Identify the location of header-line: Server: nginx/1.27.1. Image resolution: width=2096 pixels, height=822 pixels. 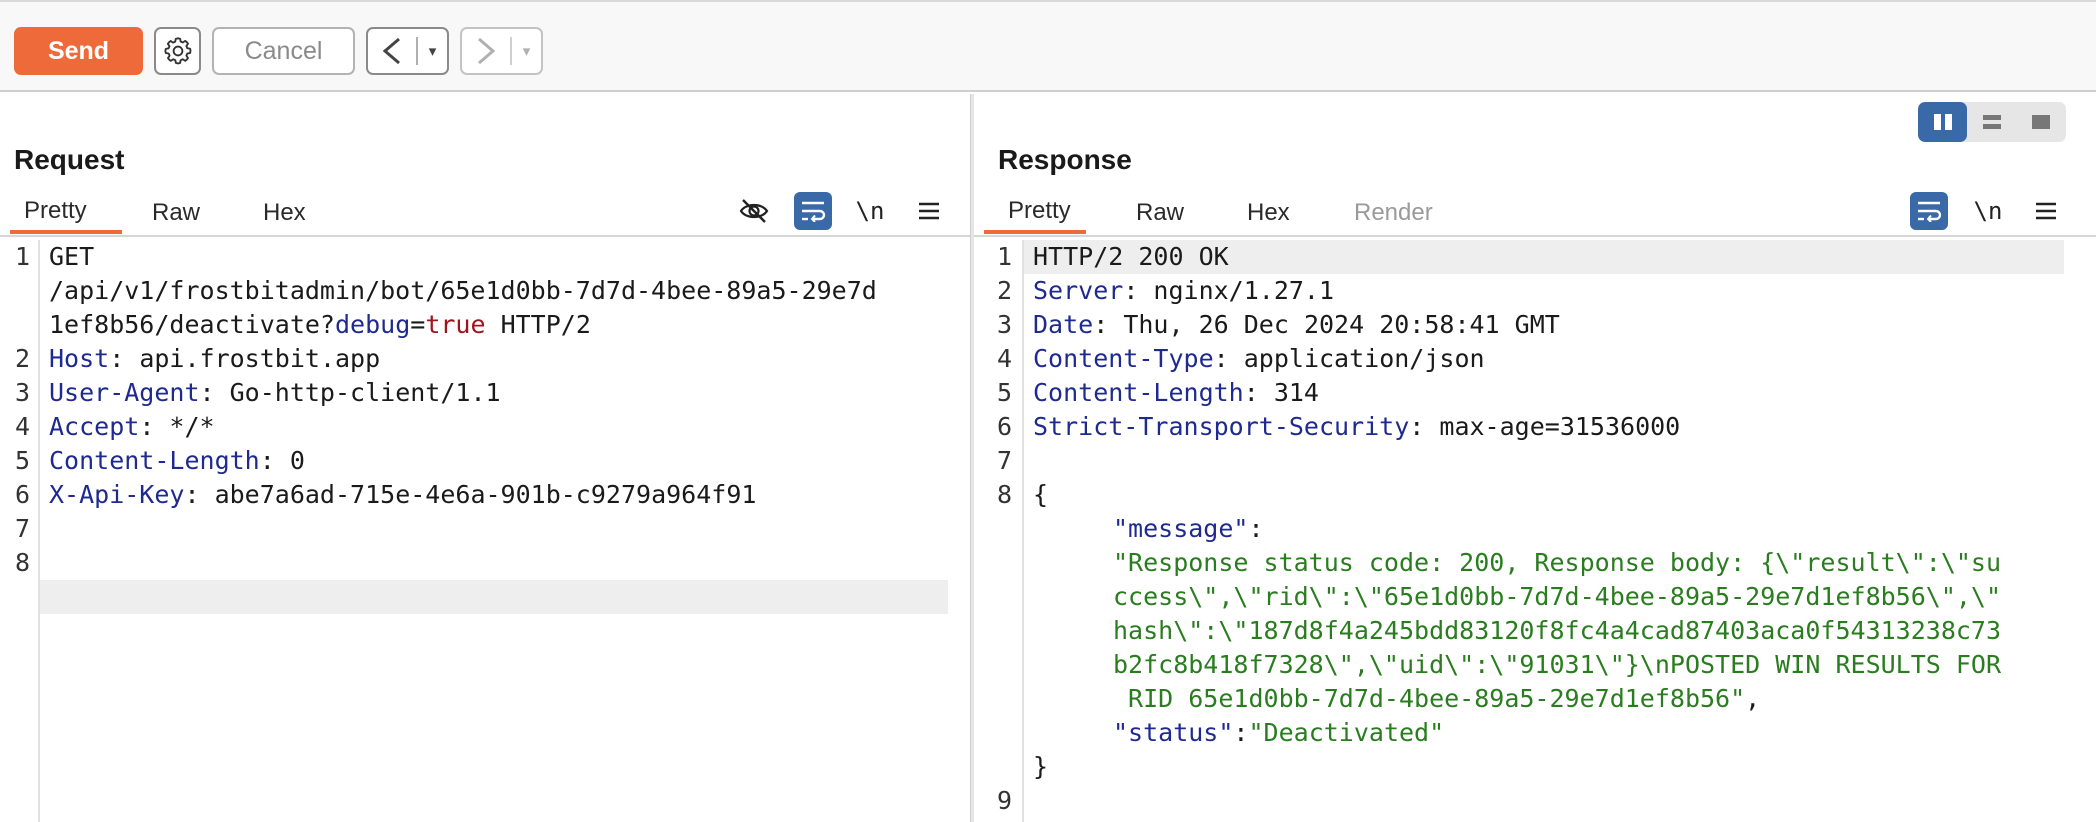
(1184, 290).